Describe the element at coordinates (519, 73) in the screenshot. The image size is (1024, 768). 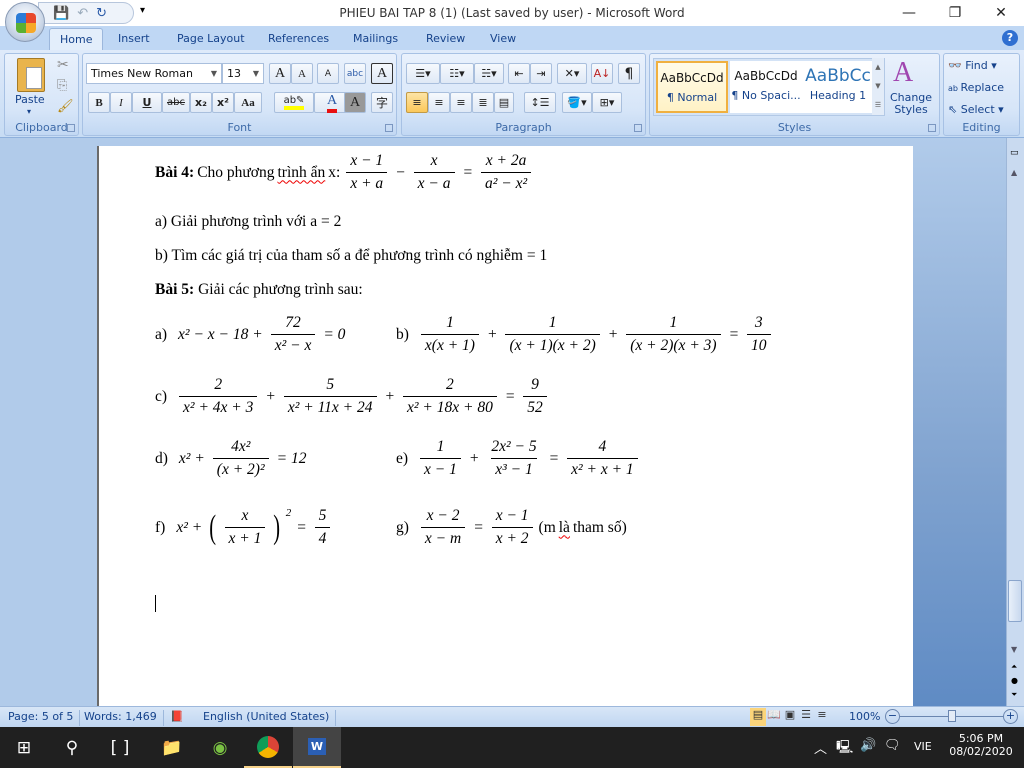
I see `decrease-indent-button: ⇤` at that location.